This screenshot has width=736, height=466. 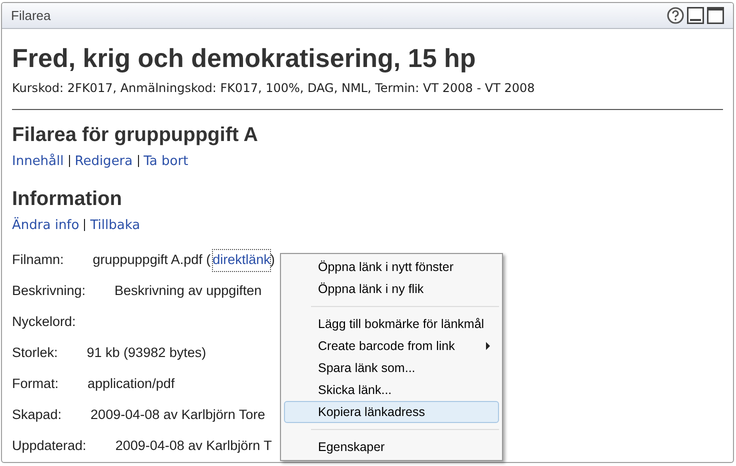 I want to click on menu-item: Kopiera länkadress, so click(x=391, y=412).